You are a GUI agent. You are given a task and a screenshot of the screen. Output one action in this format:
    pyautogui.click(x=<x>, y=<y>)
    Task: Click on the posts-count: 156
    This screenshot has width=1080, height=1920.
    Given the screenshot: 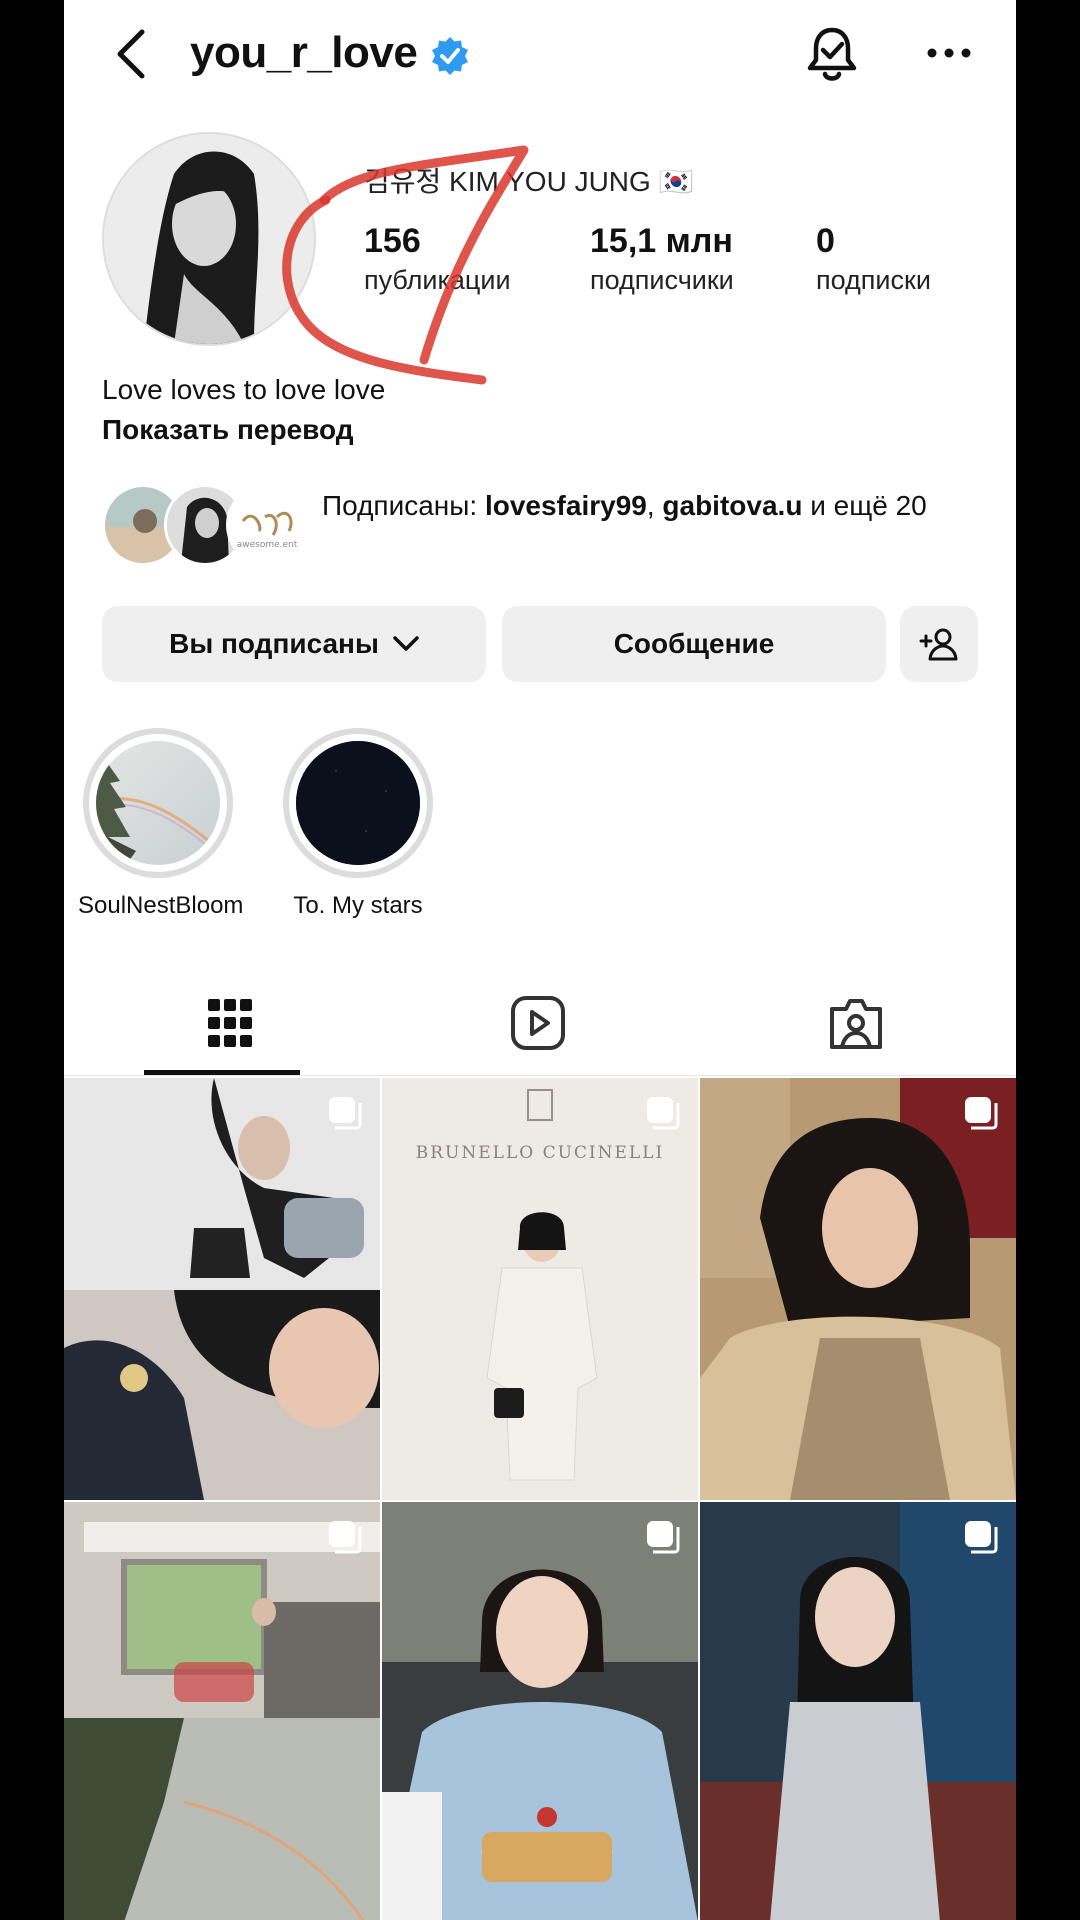 What is the action you would take?
    pyautogui.click(x=392, y=241)
    